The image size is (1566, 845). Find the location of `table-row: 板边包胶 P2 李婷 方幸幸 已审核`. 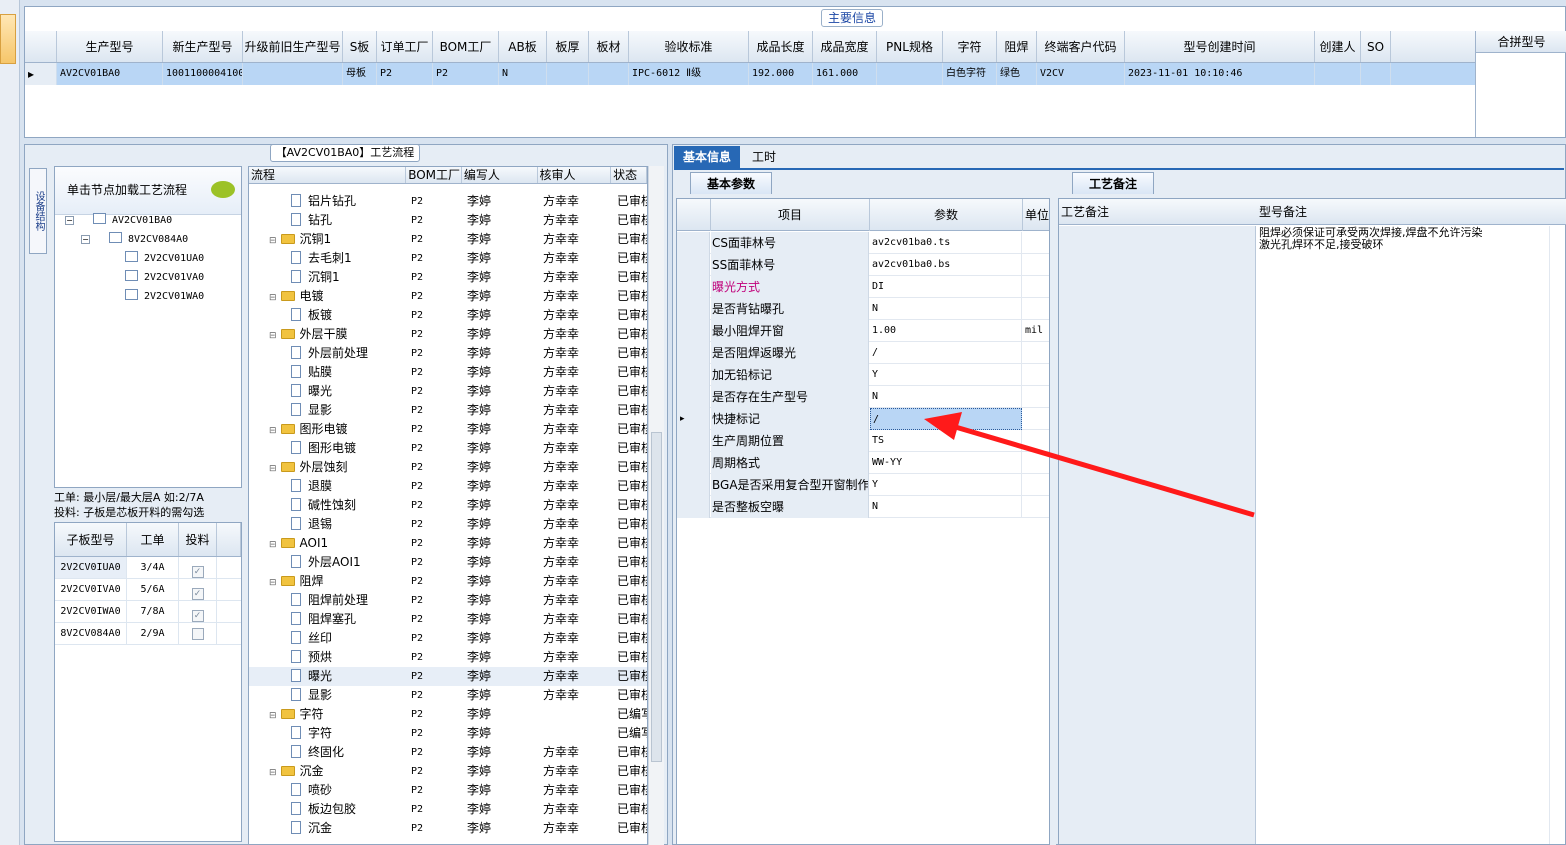

table-row: 板边包胶 P2 李婷 方幸幸 已审核 is located at coordinates (448, 809).